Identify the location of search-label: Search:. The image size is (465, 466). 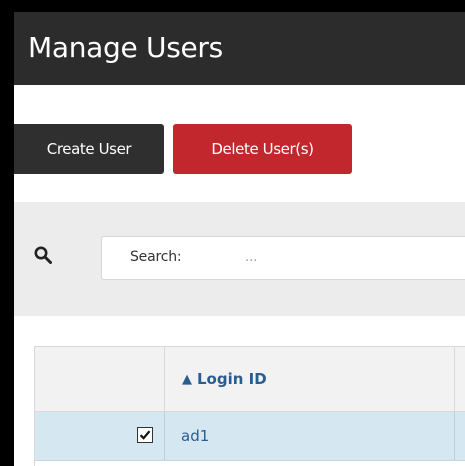
(156, 257).